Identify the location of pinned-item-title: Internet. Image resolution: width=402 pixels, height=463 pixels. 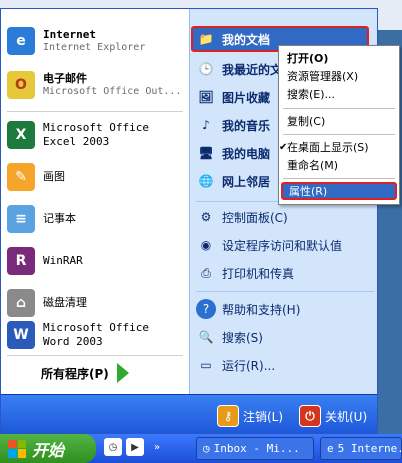
(69, 34).